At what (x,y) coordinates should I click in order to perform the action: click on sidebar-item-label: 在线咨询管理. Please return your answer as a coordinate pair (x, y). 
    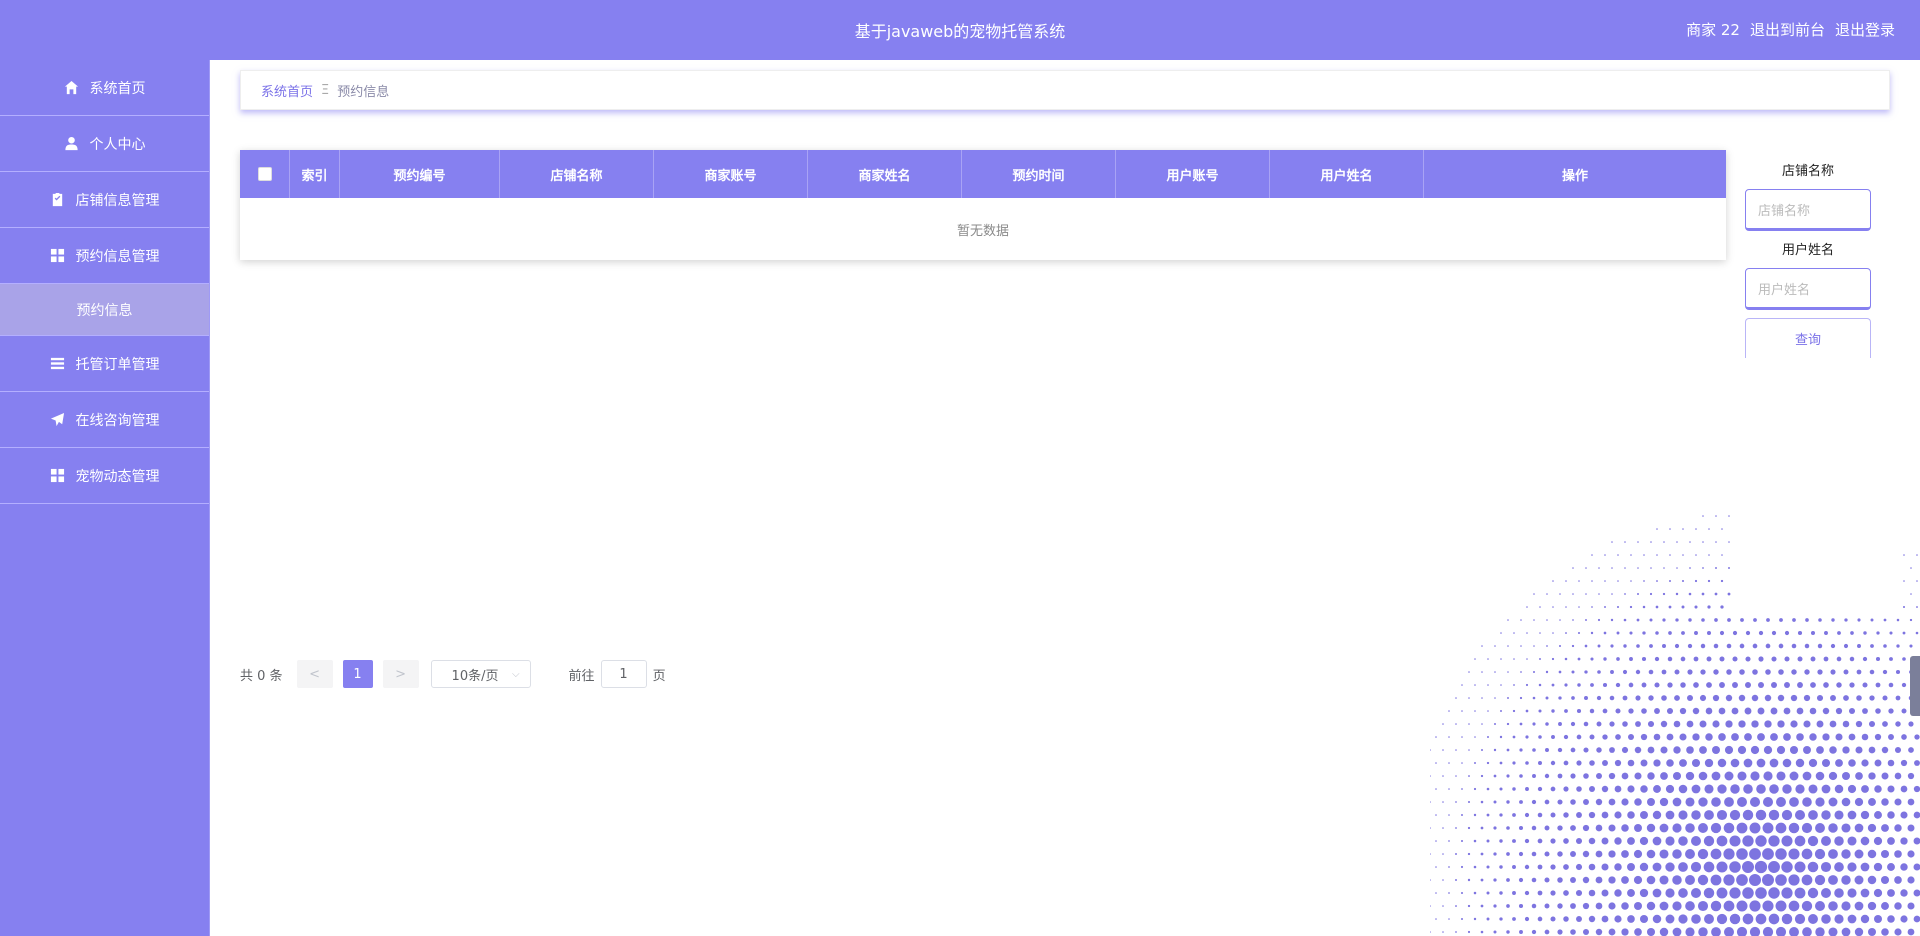
    Looking at the image, I should click on (117, 420).